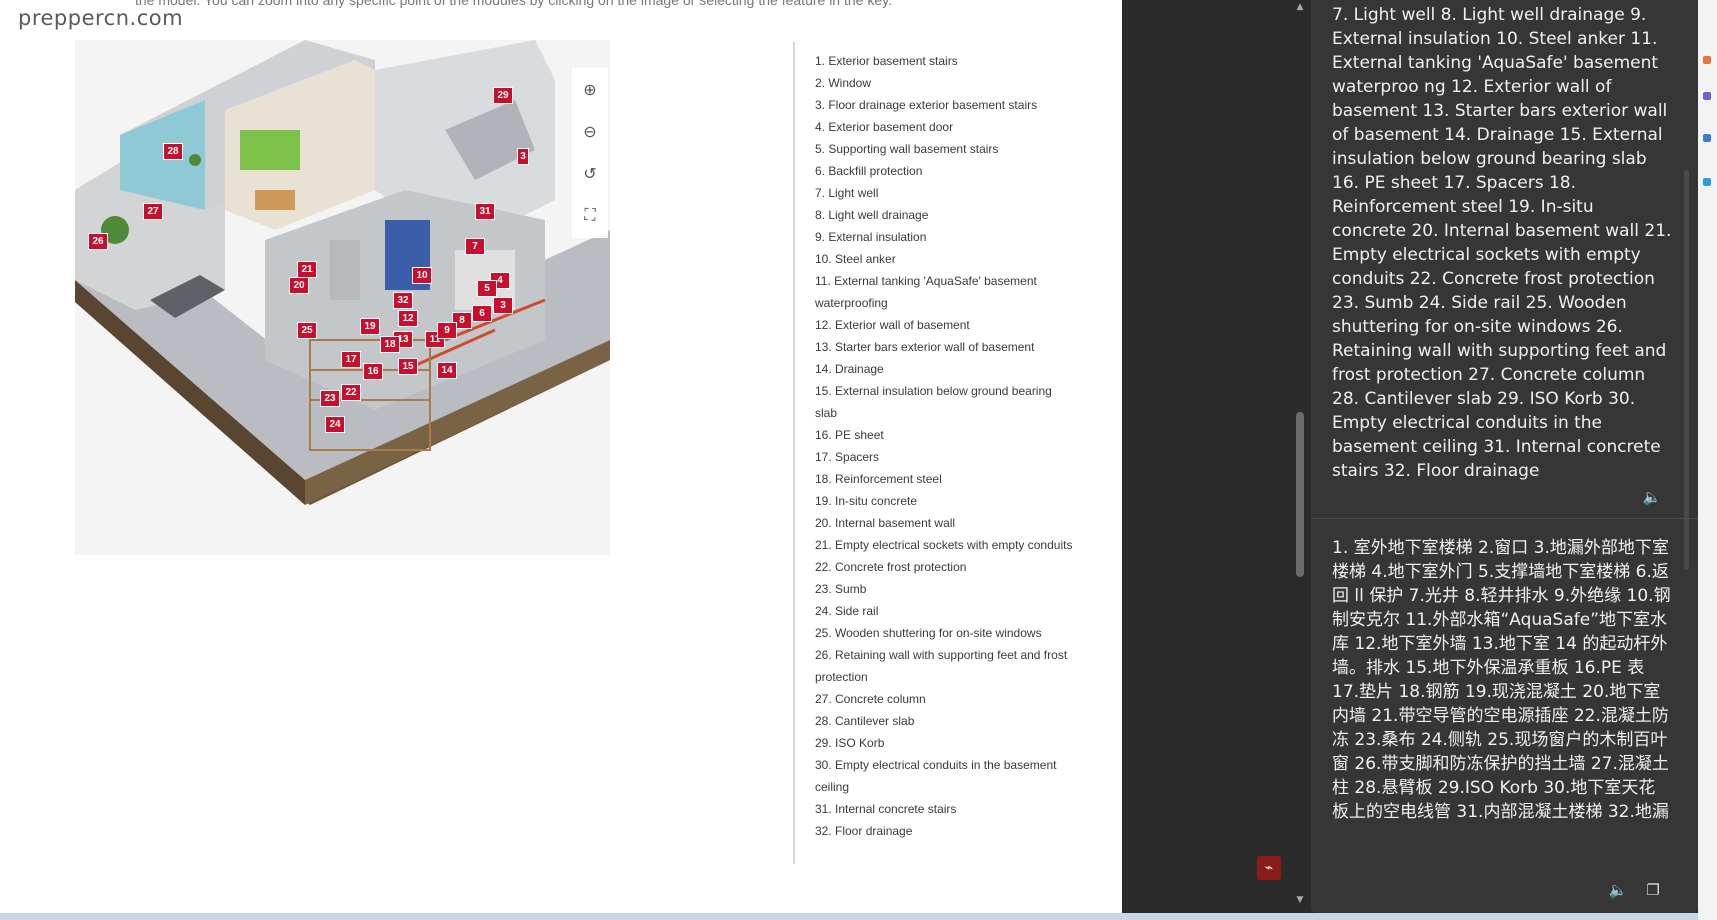  Describe the element at coordinates (153, 211) in the screenshot. I see `hotspot-27: 27` at that location.